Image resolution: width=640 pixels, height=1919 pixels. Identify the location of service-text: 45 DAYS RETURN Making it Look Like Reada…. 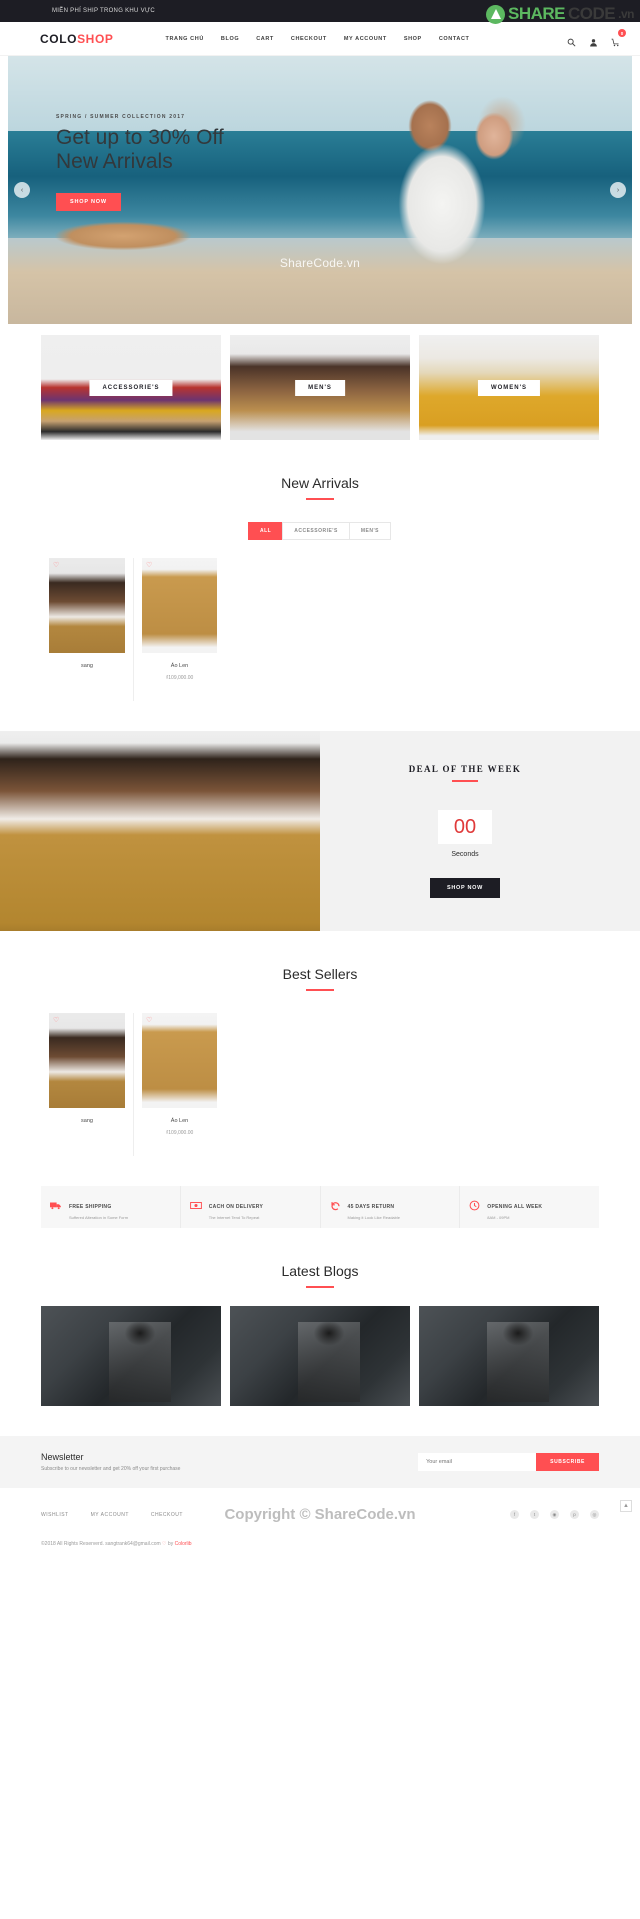
(374, 1207).